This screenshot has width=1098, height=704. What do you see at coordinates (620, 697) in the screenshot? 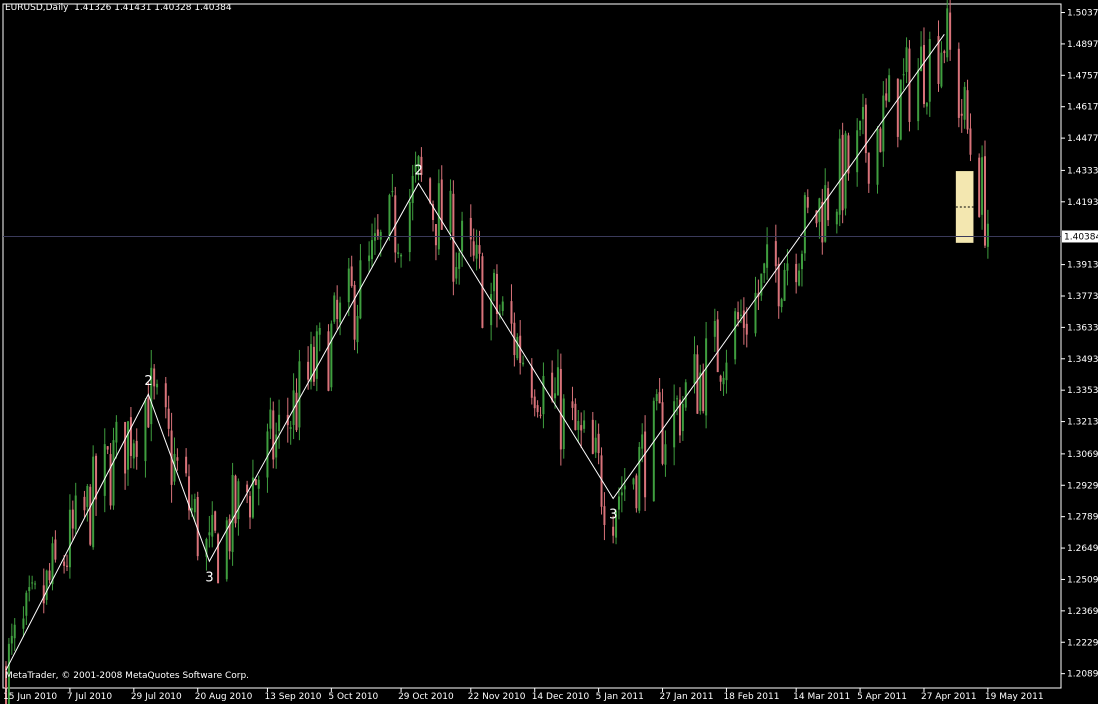
I see `x-tick-label: 5 Jan 2011` at bounding box center [620, 697].